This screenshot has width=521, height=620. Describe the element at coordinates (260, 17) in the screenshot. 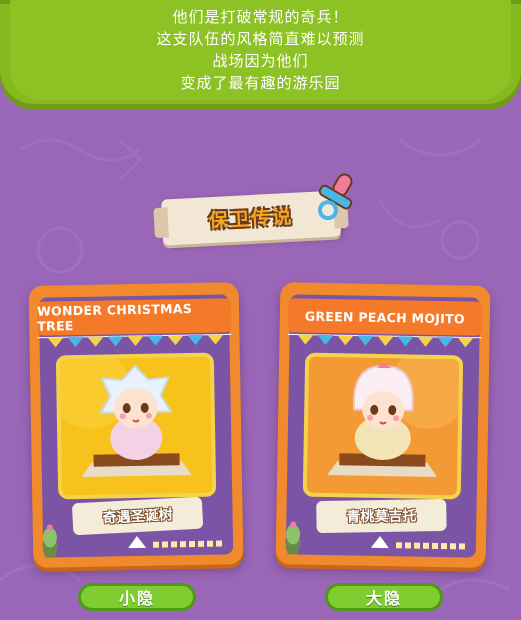

I see `intro-line: 他们是打破常规的奇兵！` at that location.